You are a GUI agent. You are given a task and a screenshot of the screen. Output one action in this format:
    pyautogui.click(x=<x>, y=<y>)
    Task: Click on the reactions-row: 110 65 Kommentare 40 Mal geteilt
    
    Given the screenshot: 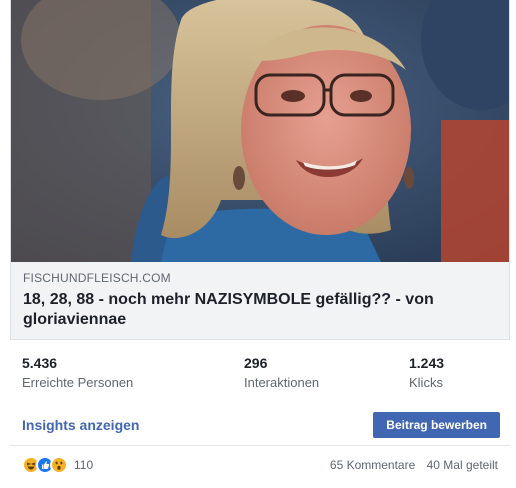 What is the action you would take?
    pyautogui.click(x=260, y=465)
    